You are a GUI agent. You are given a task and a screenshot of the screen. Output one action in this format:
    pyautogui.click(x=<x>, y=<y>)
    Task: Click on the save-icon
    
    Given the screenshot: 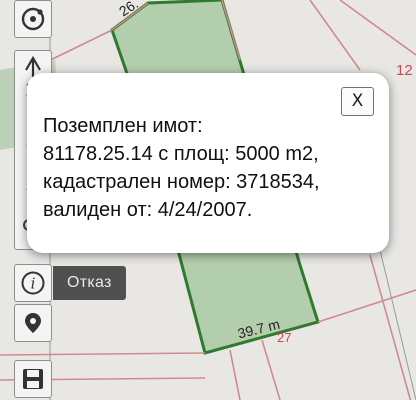 What is the action you would take?
    pyautogui.click(x=33, y=379)
    